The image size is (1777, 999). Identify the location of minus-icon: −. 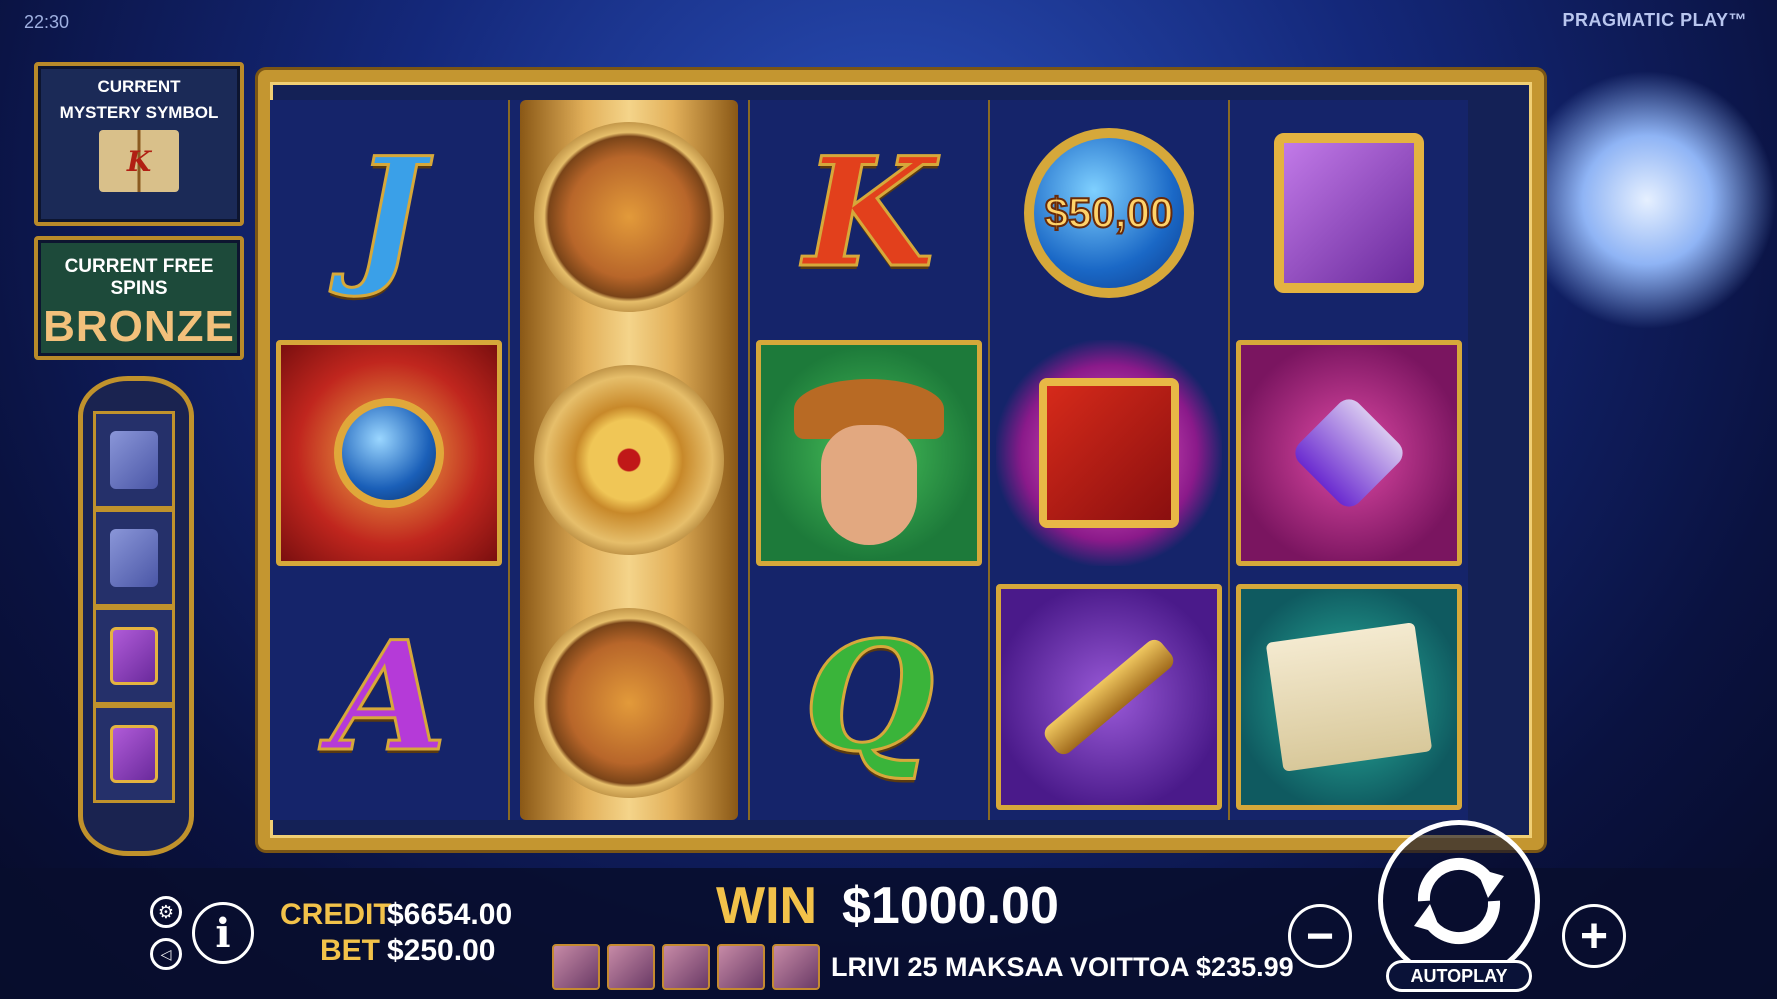
(1320, 936).